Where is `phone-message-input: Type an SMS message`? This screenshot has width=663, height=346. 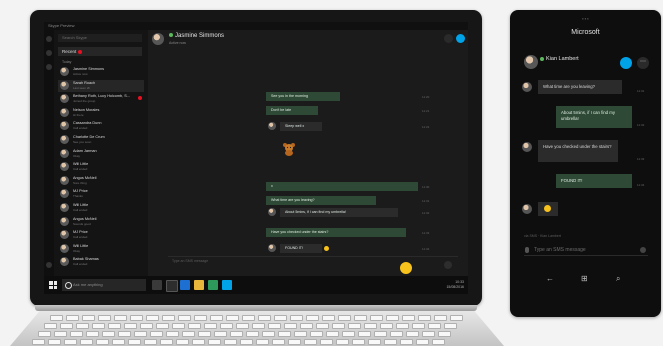
phone-message-input: Type an SMS message is located at coordinates (586, 250).